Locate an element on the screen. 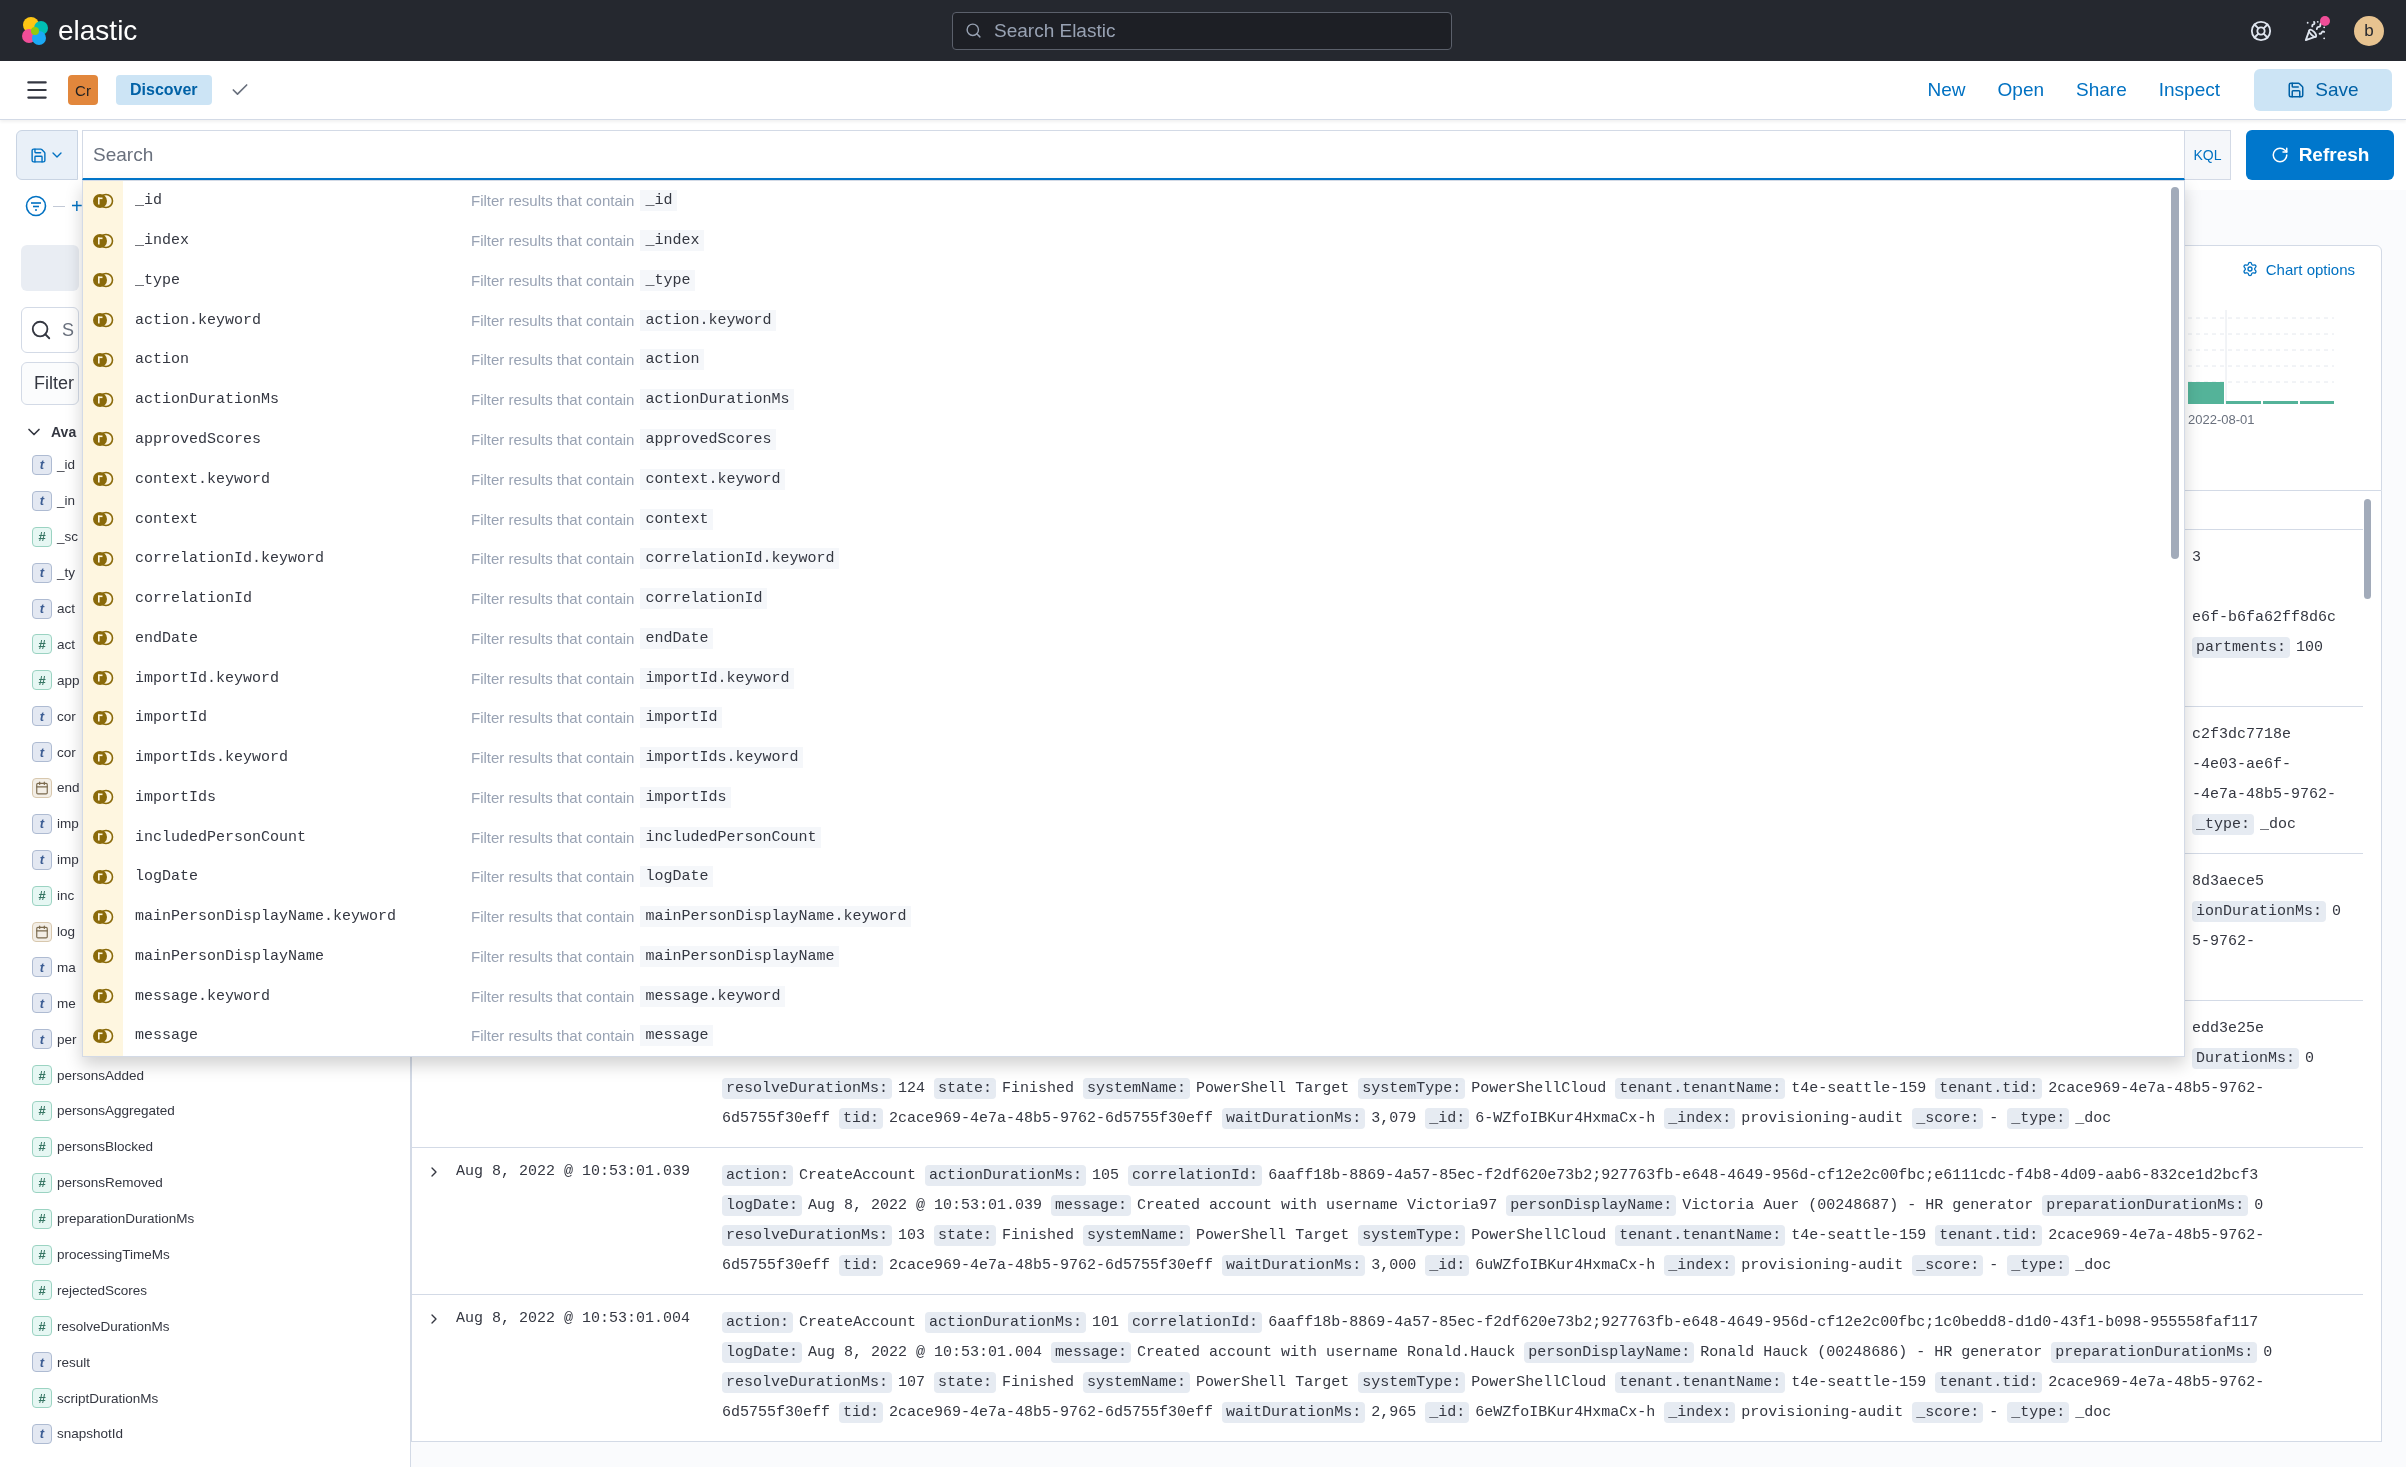 This screenshot has width=2406, height=1467. field-name: rejectedScores is located at coordinates (102, 1290).